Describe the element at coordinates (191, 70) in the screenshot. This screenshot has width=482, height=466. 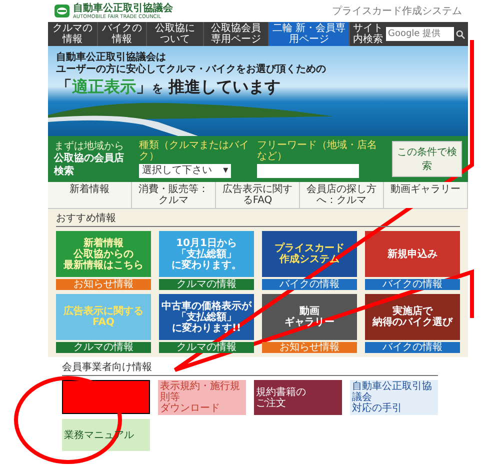
I see `hero-text: ユーザーの方に安心してクルマ・バイクをお選び頂くための` at that location.